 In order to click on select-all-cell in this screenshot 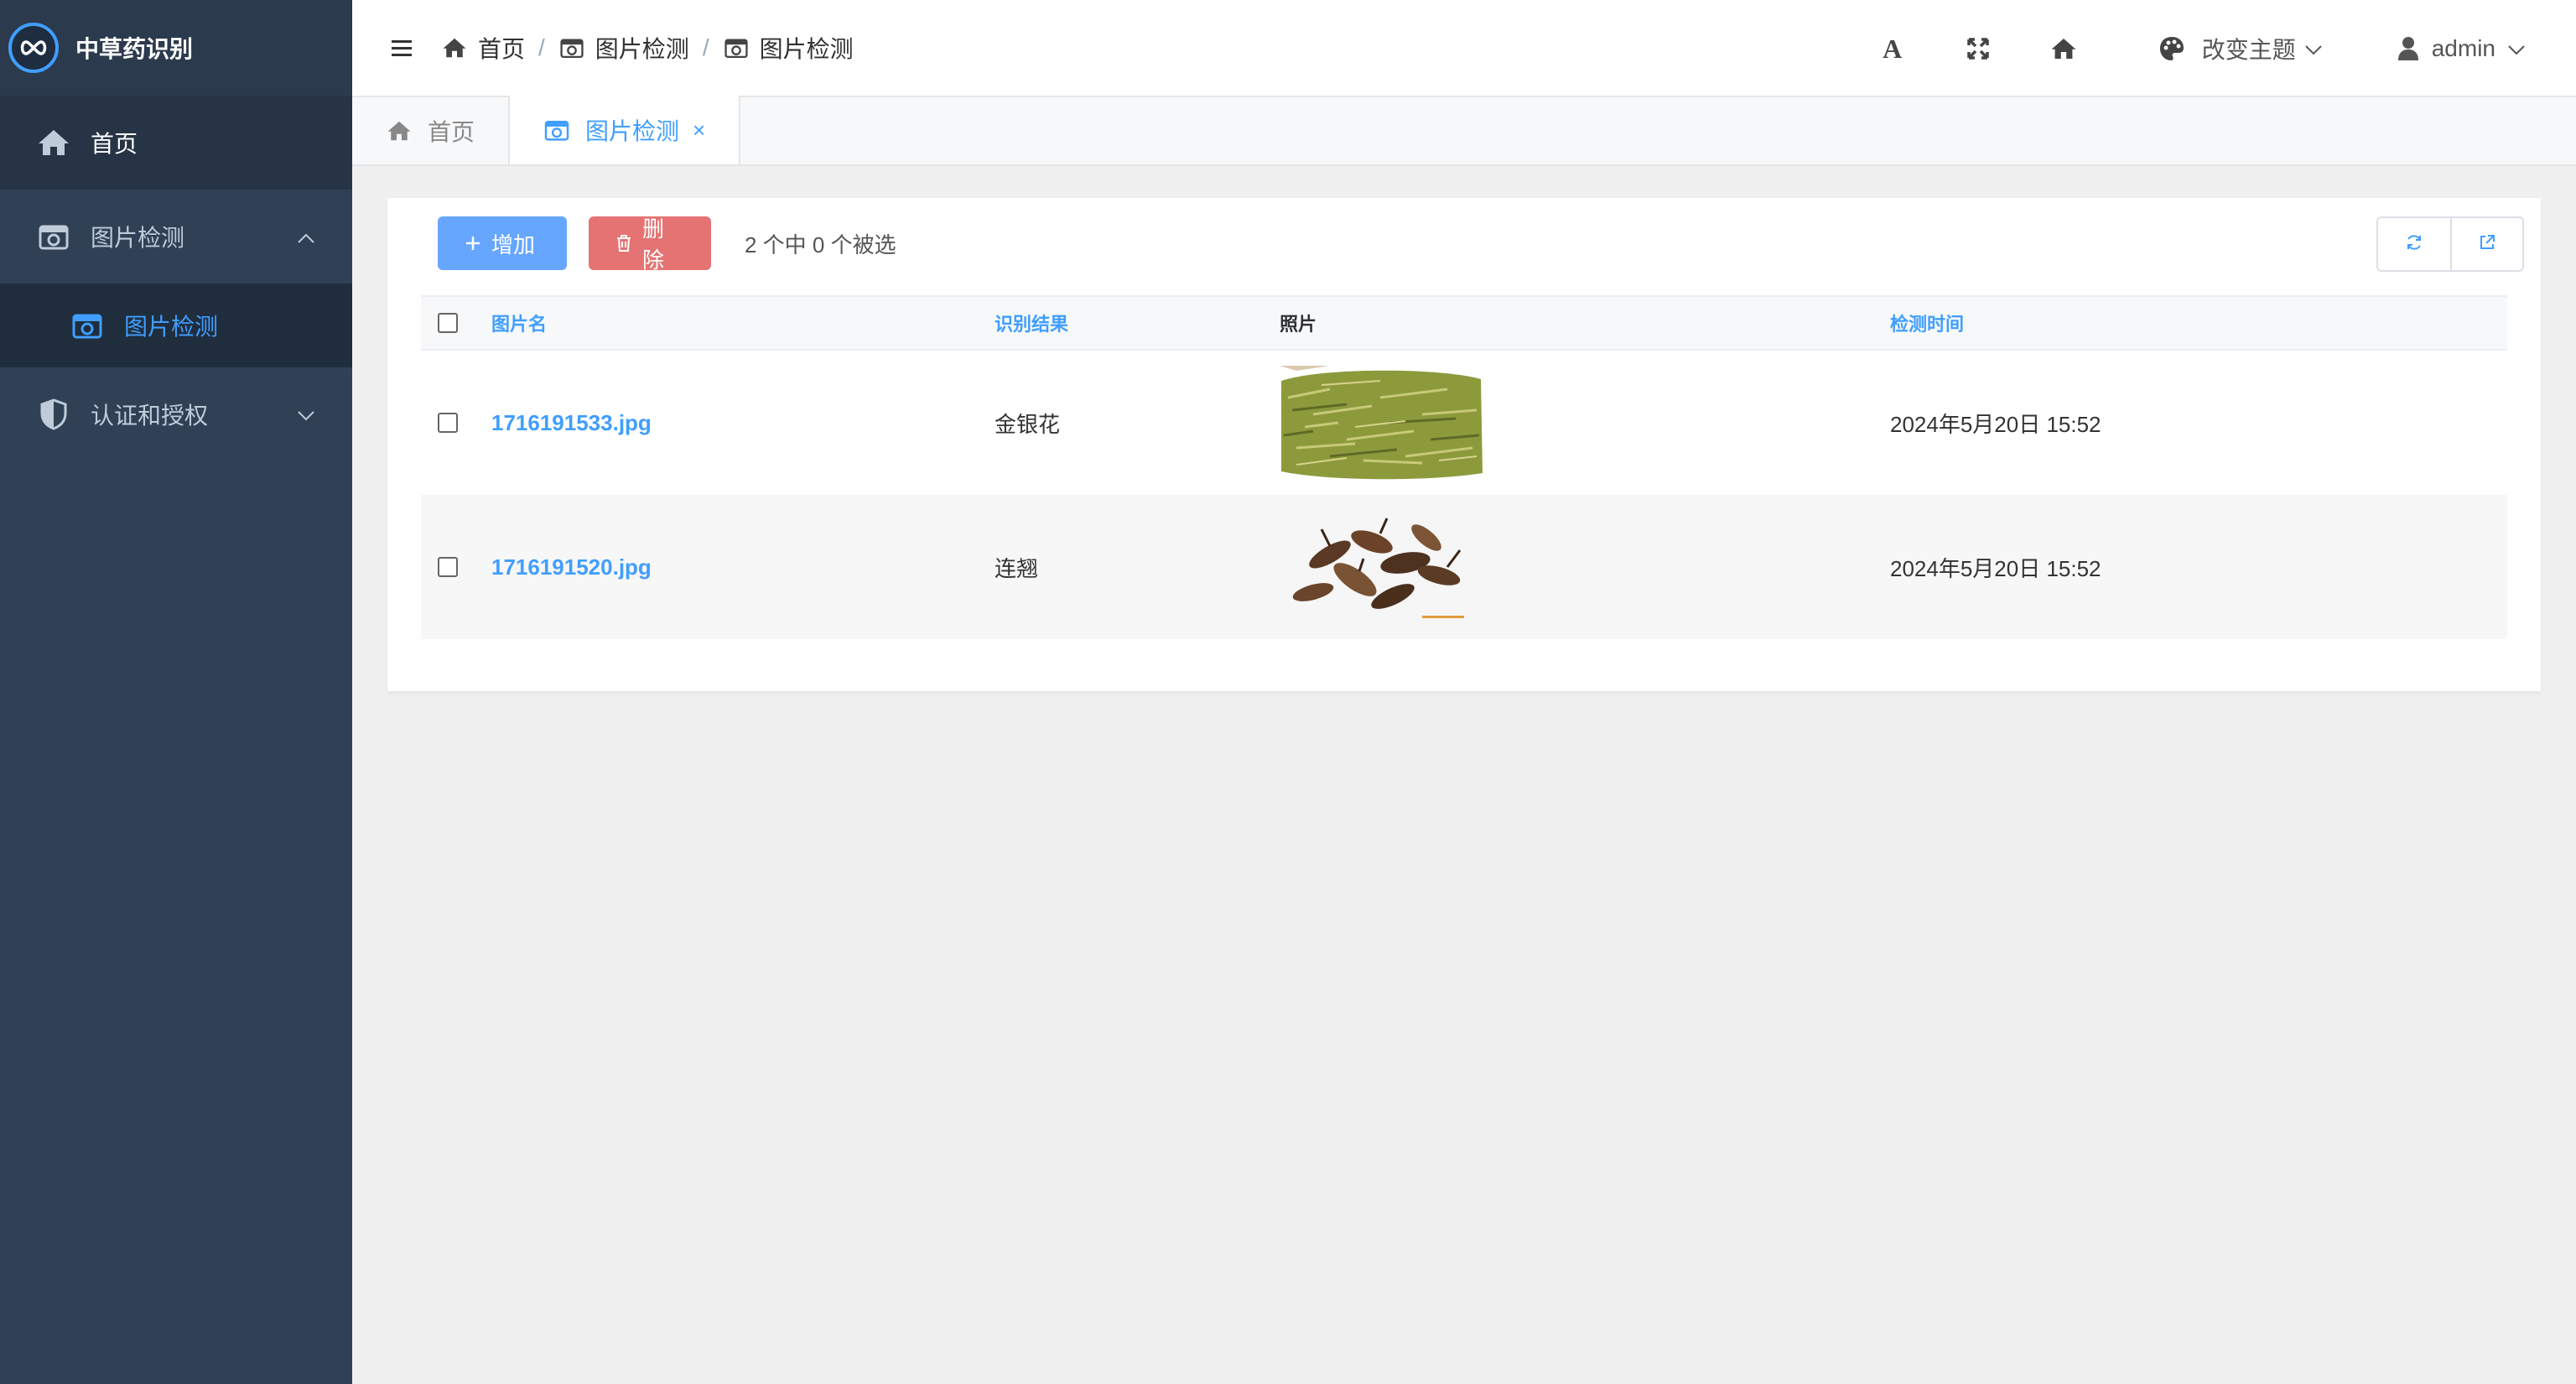, I will do `click(456, 323)`.